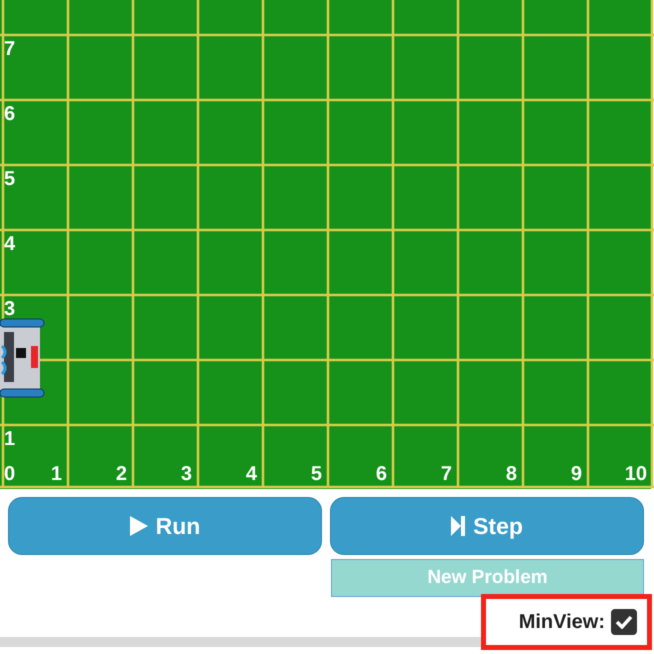  I want to click on step-button: Step, so click(487, 526).